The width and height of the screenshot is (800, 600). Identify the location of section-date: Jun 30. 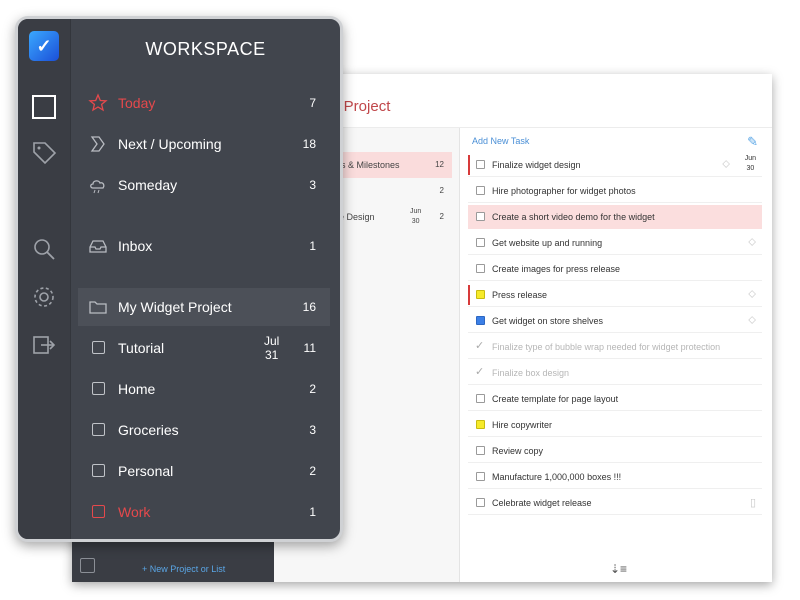
(415, 217).